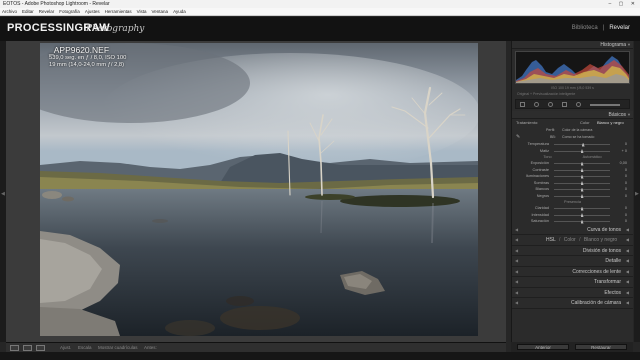  Describe the element at coordinates (572, 261) in the screenshot. I see `section-header-collapsed: ◀ Detalle ◀` at that location.